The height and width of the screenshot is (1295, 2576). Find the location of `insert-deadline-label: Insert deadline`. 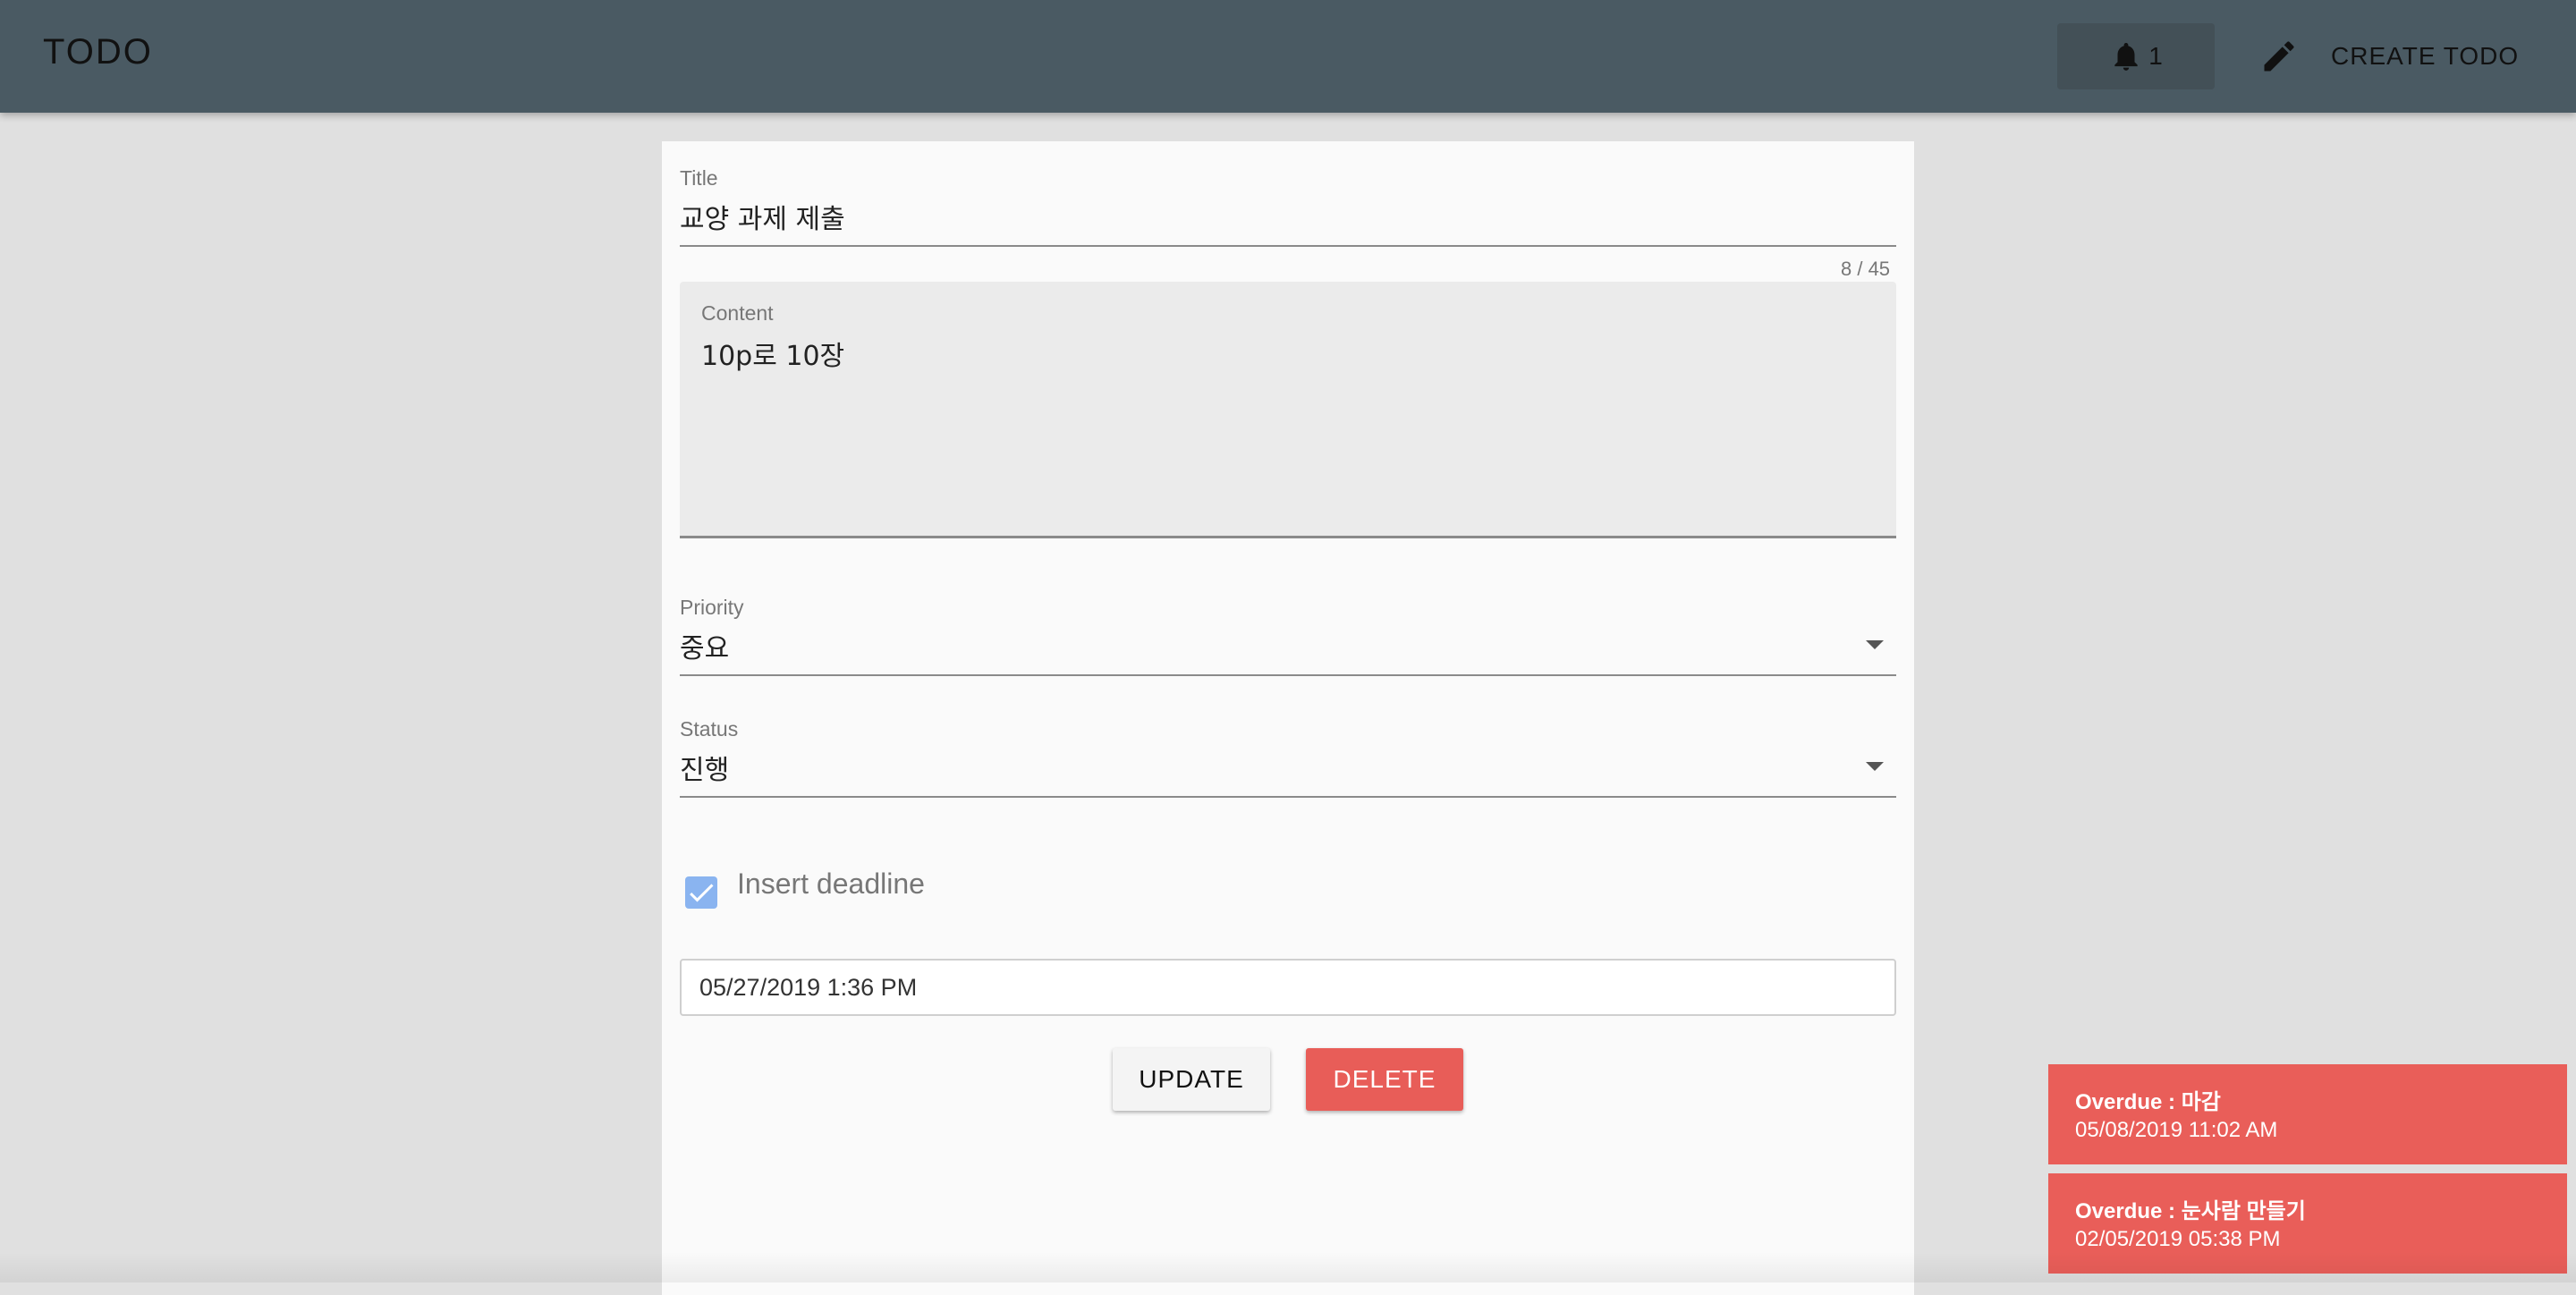

insert-deadline-label: Insert deadline is located at coordinates (831, 884).